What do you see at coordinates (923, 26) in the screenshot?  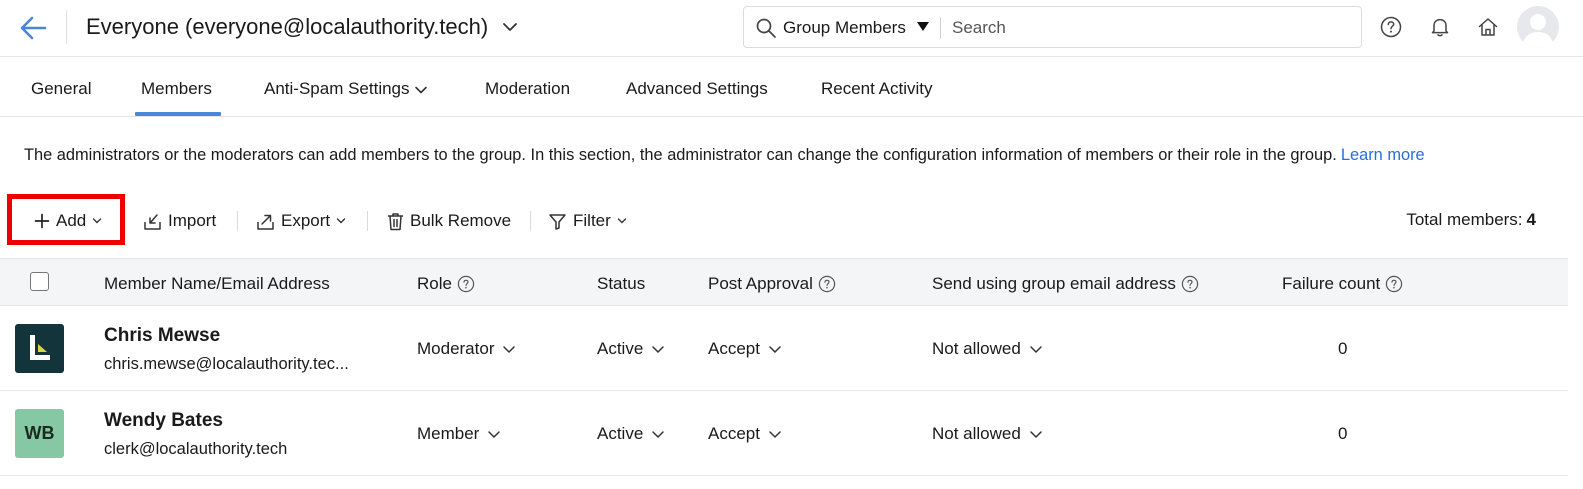 I see `caret-down-icon` at bounding box center [923, 26].